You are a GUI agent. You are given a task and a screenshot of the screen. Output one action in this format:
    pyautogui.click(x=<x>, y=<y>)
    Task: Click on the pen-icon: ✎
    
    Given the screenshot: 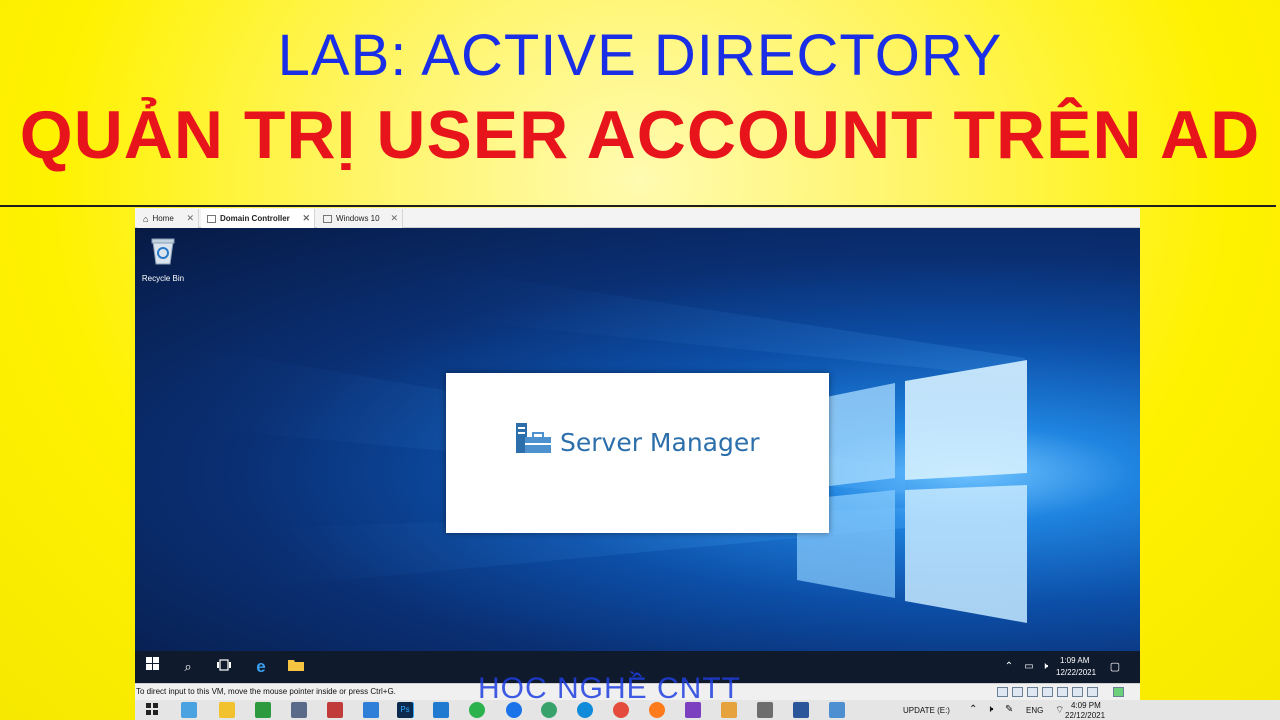 What is the action you would take?
    pyautogui.click(x=1009, y=709)
    